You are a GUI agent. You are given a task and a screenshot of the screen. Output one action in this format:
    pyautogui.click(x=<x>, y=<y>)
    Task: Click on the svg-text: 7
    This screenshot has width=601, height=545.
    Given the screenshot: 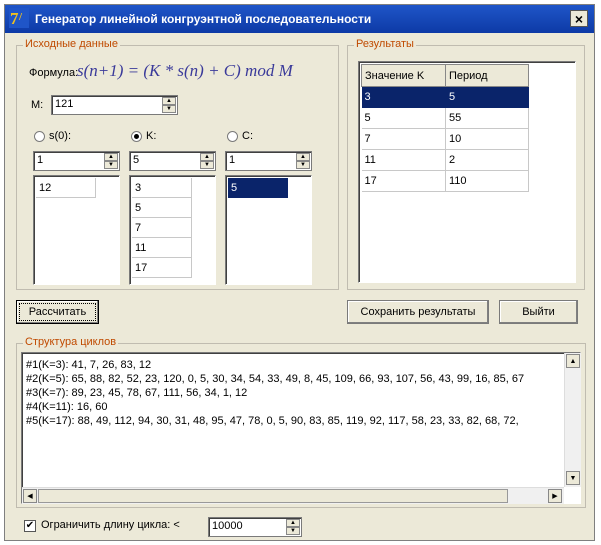 What is the action you would take?
    pyautogui.click(x=14, y=18)
    